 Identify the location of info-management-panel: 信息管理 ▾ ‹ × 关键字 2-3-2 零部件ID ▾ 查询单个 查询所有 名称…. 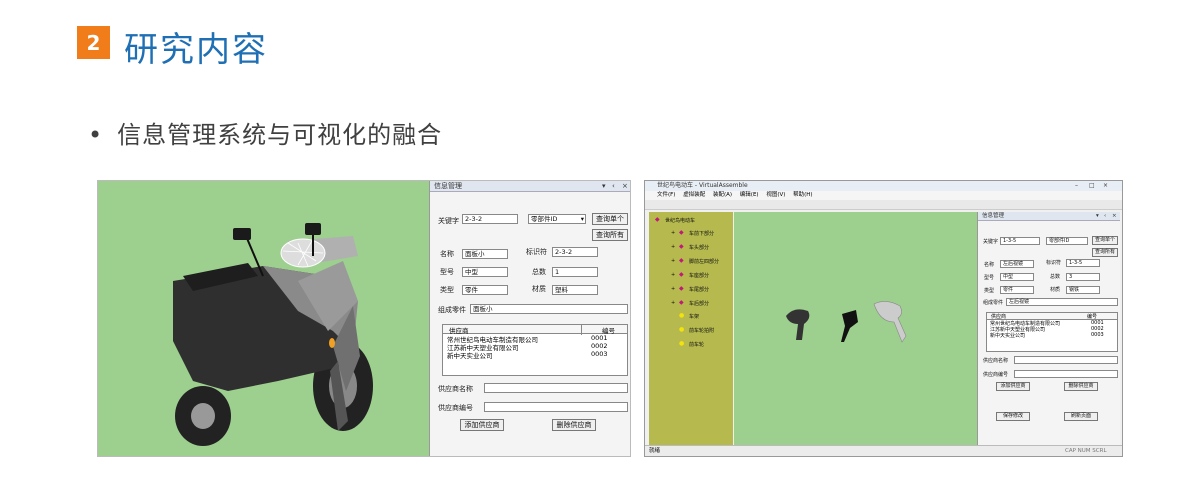
(529, 318).